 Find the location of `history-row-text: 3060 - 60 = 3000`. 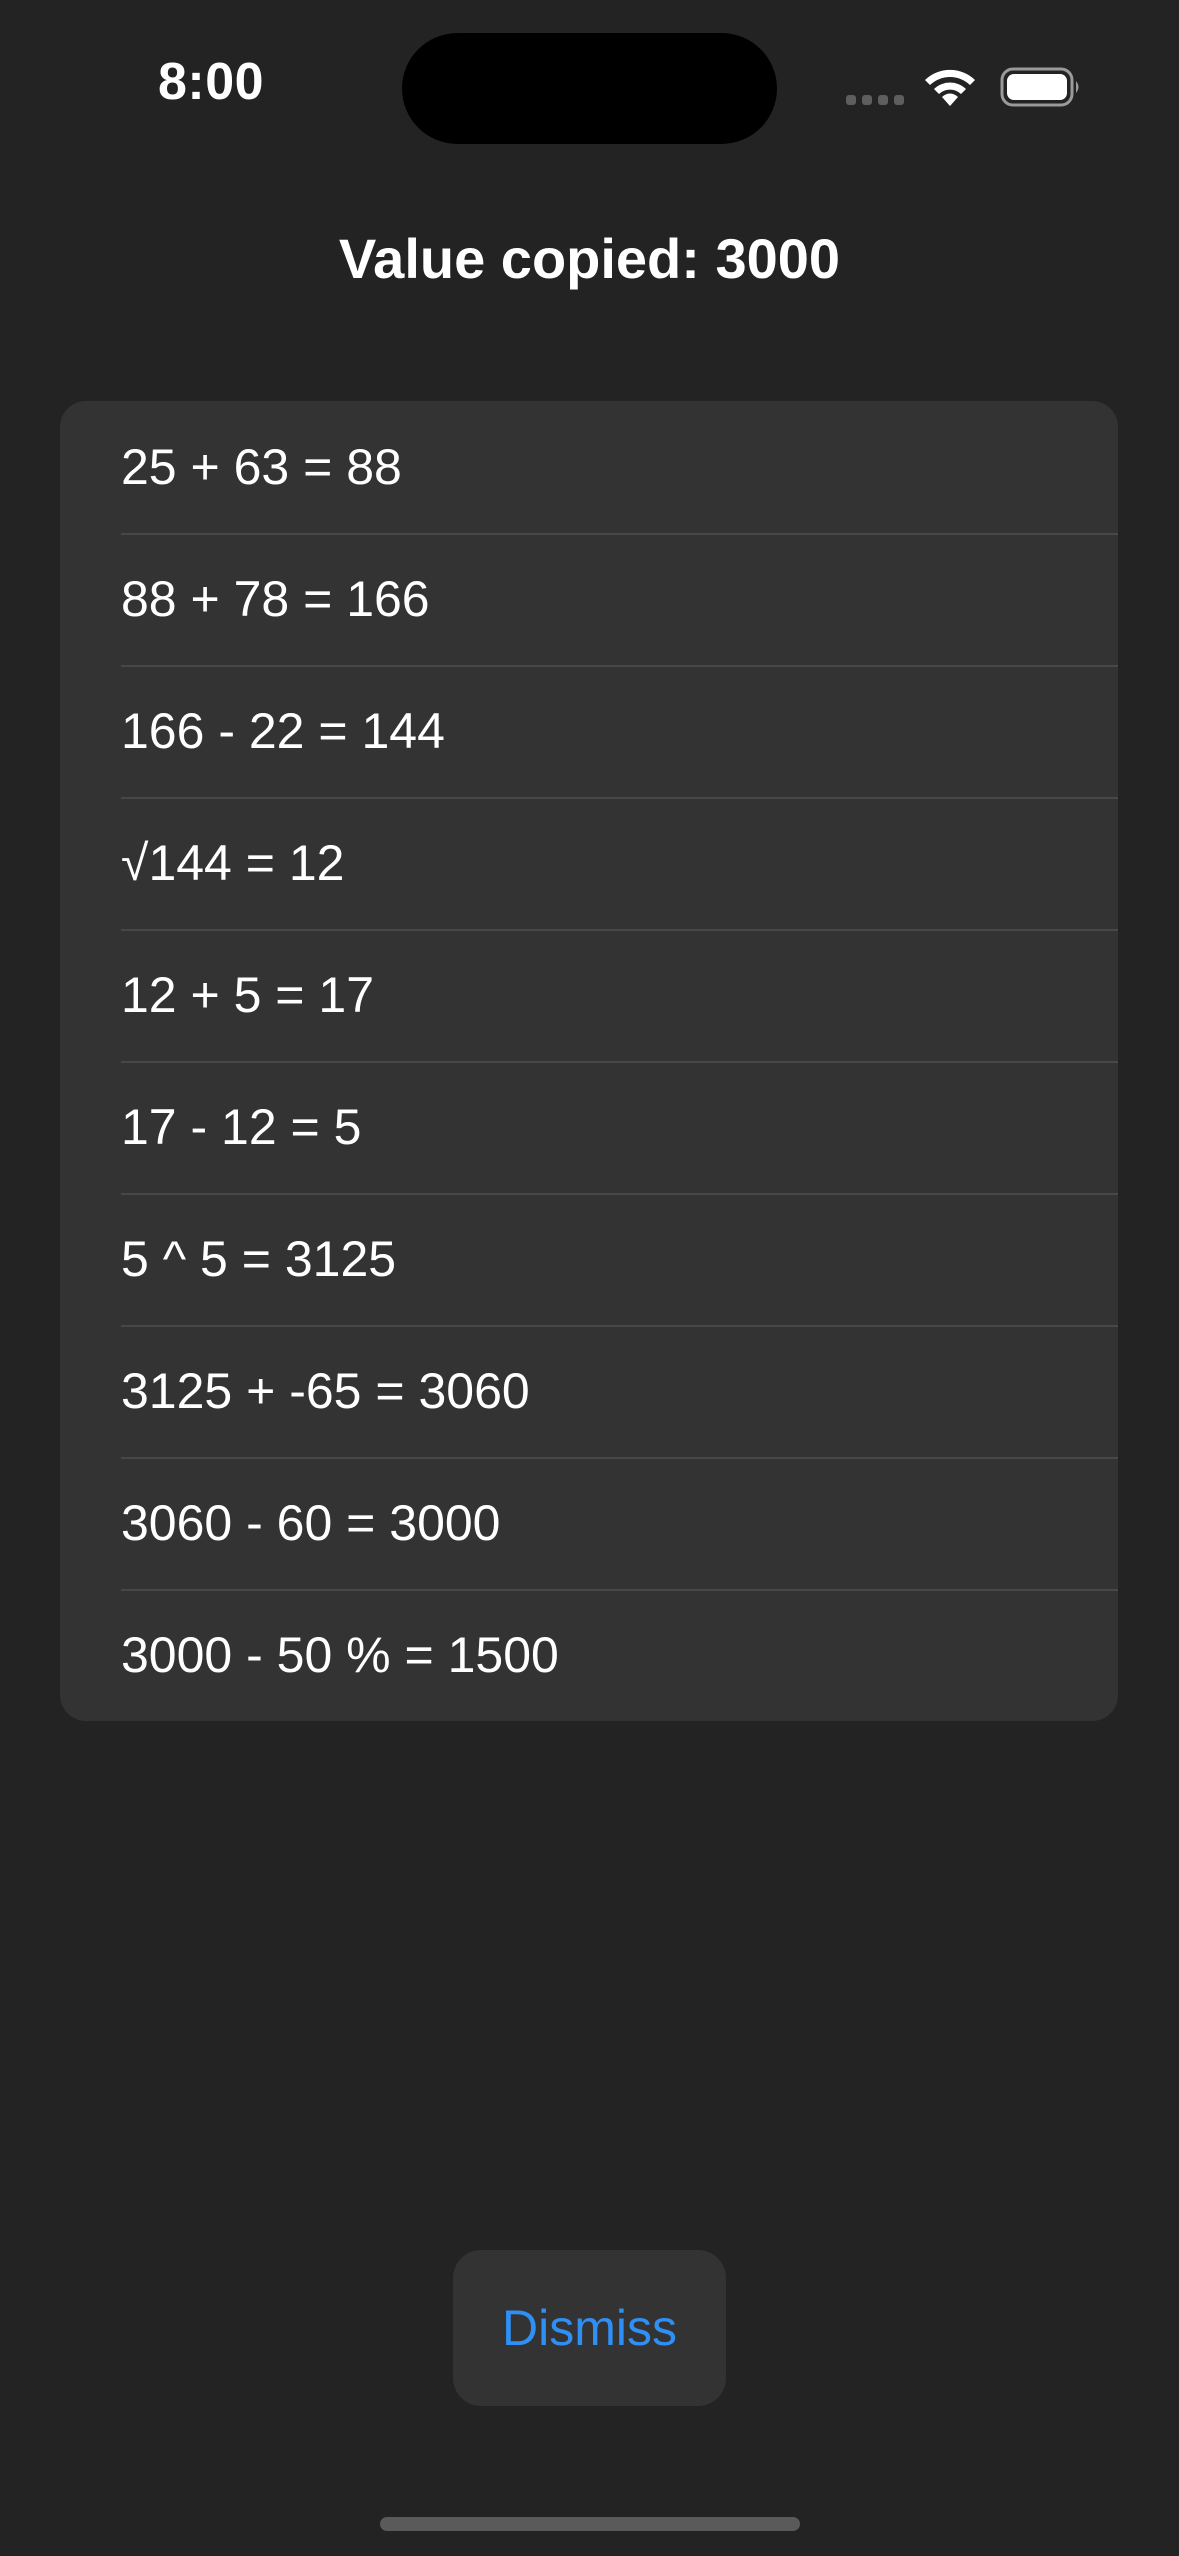

history-row-text: 3060 - 60 = 3000 is located at coordinates (311, 1523).